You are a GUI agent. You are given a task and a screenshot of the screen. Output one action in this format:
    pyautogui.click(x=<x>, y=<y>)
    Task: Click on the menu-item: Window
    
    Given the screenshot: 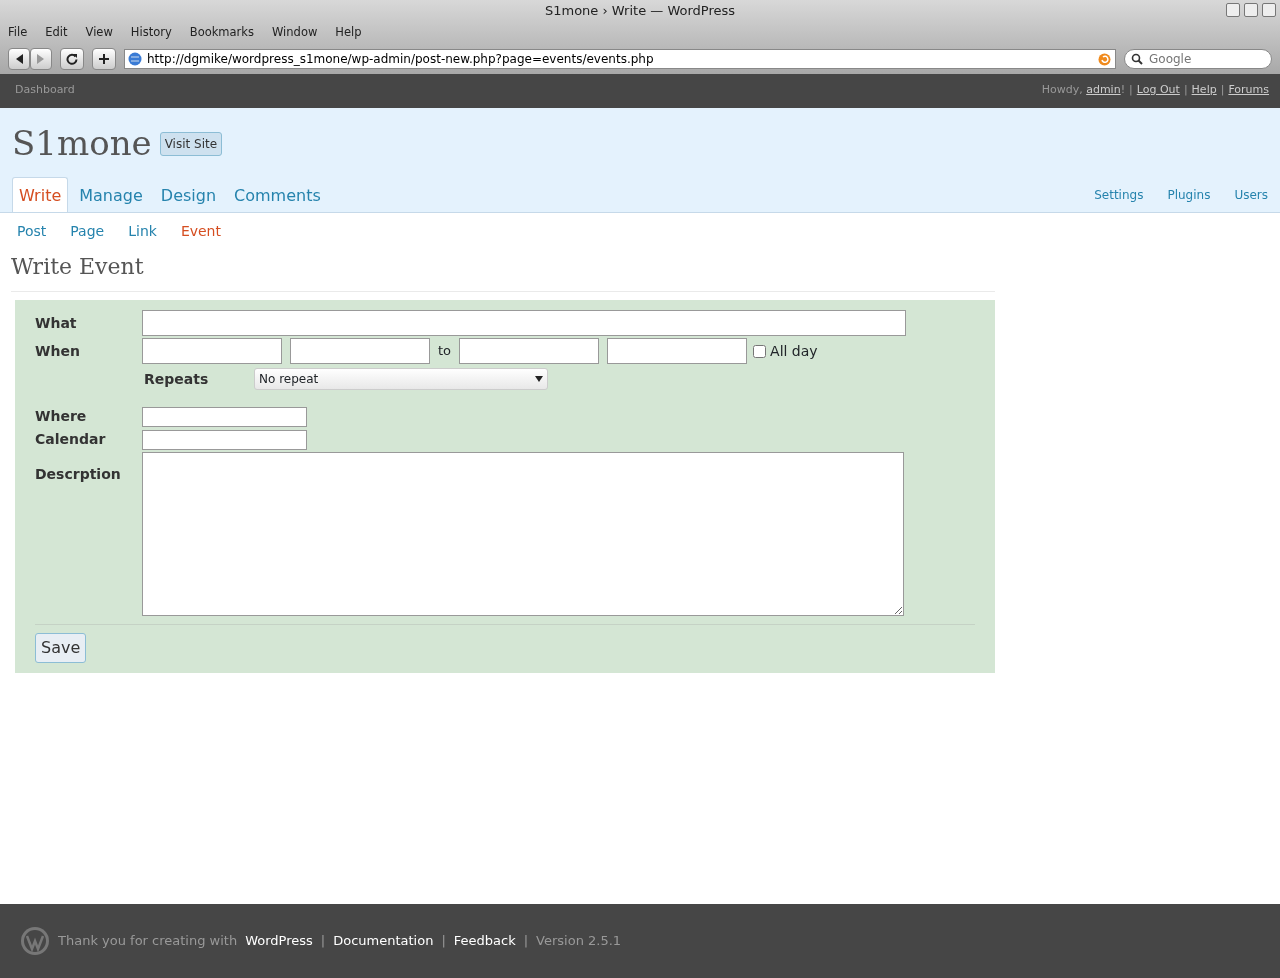 What is the action you would take?
    pyautogui.click(x=295, y=33)
    